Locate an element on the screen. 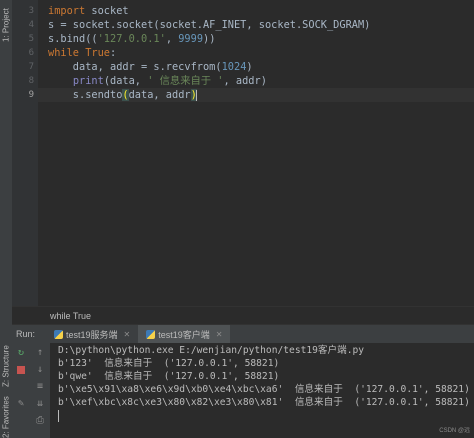 This screenshot has width=474, height=438. soft-wrap-icon: ≡ is located at coordinates (40, 387).